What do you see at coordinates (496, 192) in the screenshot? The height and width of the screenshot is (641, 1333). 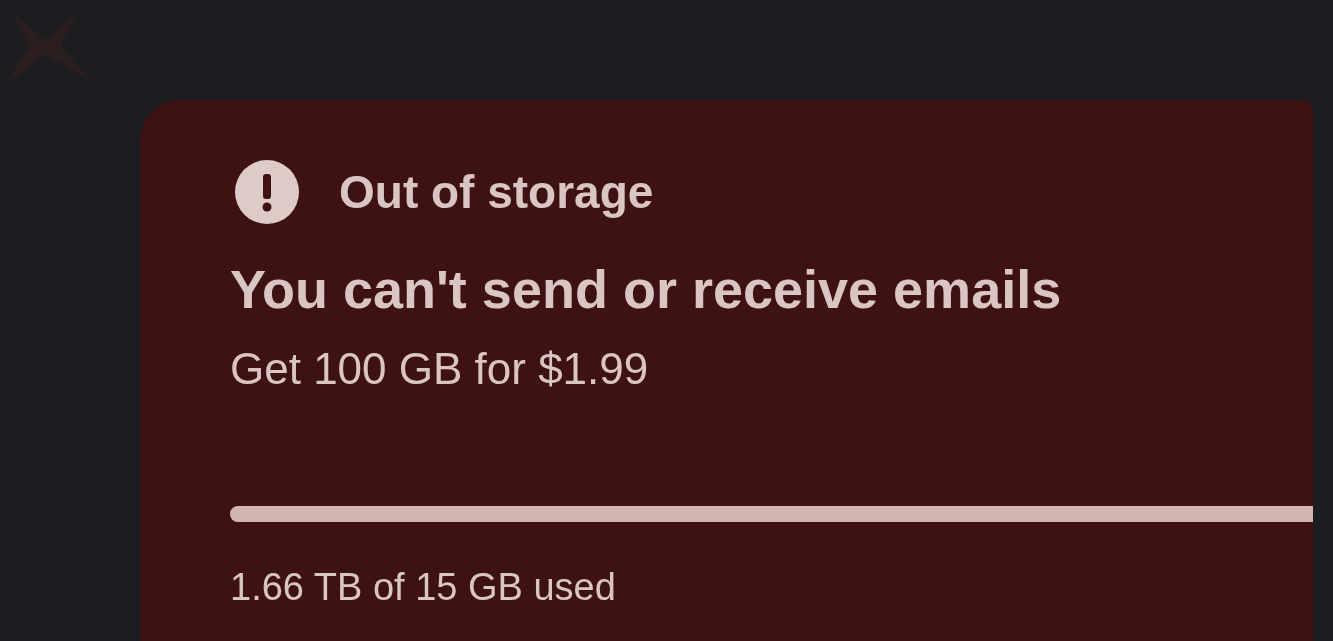 I see `alert-title: Out of storage` at bounding box center [496, 192].